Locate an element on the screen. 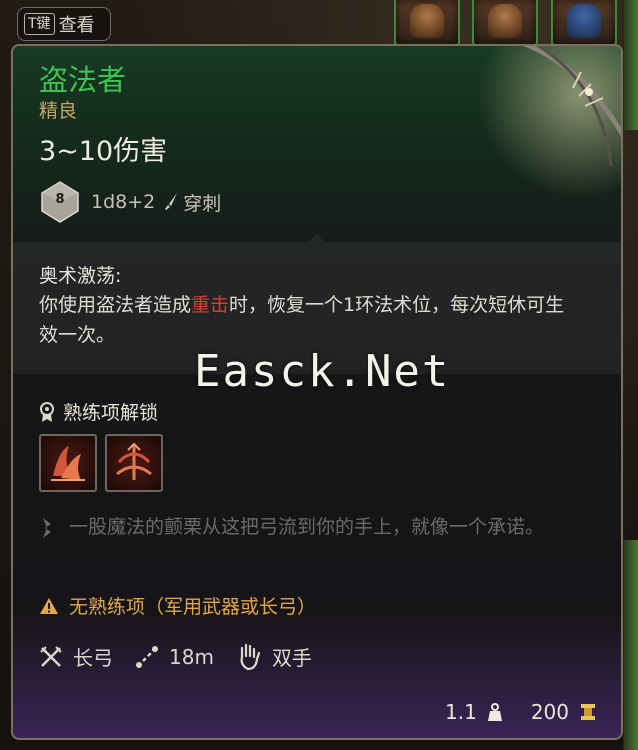 The height and width of the screenshot is (750, 638). range-icon is located at coordinates (147, 656).